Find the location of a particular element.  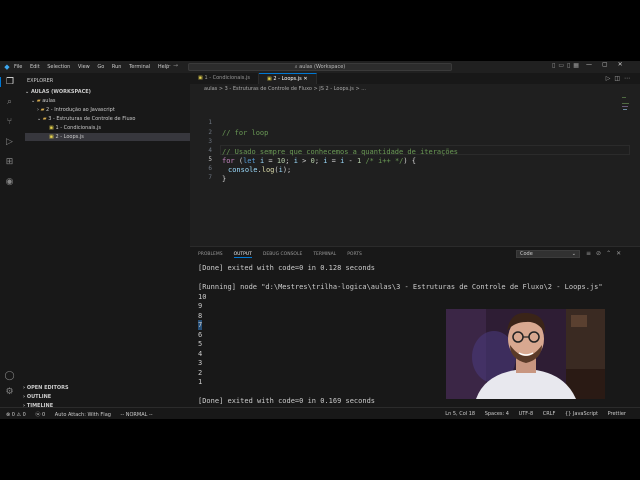

panel-actions: ≡⊘⌃✕ is located at coordinates (606, 253).